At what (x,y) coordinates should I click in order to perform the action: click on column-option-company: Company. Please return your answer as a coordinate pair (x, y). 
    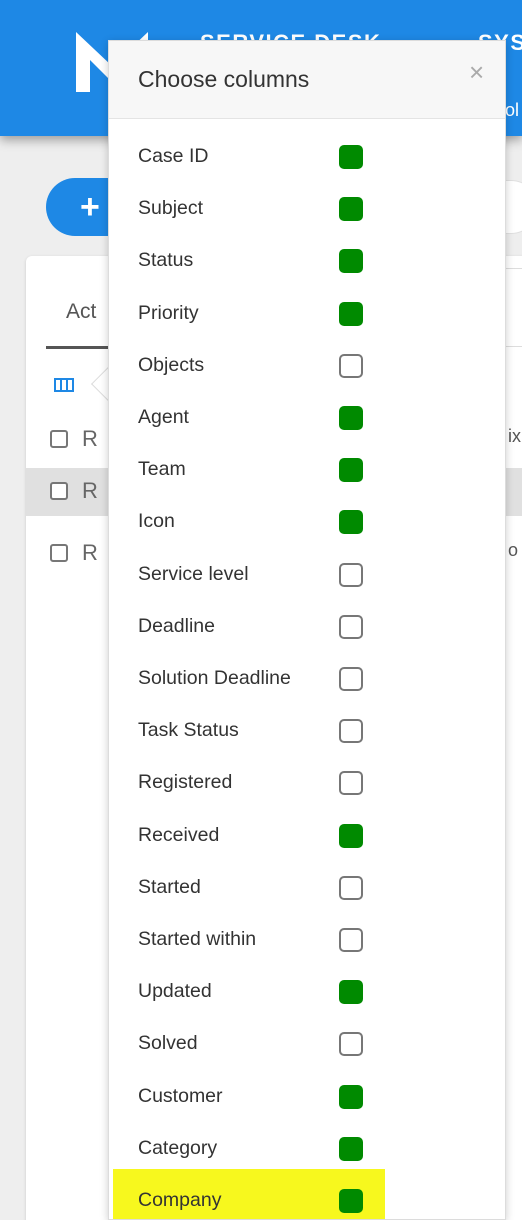
    Looking at the image, I should click on (307, 1197).